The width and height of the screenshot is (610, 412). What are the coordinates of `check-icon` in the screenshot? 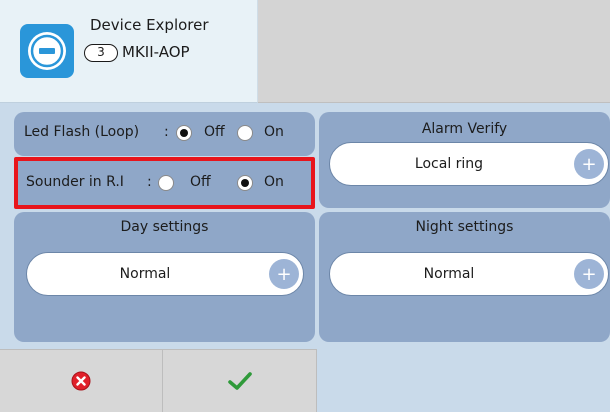 It's located at (239, 381).